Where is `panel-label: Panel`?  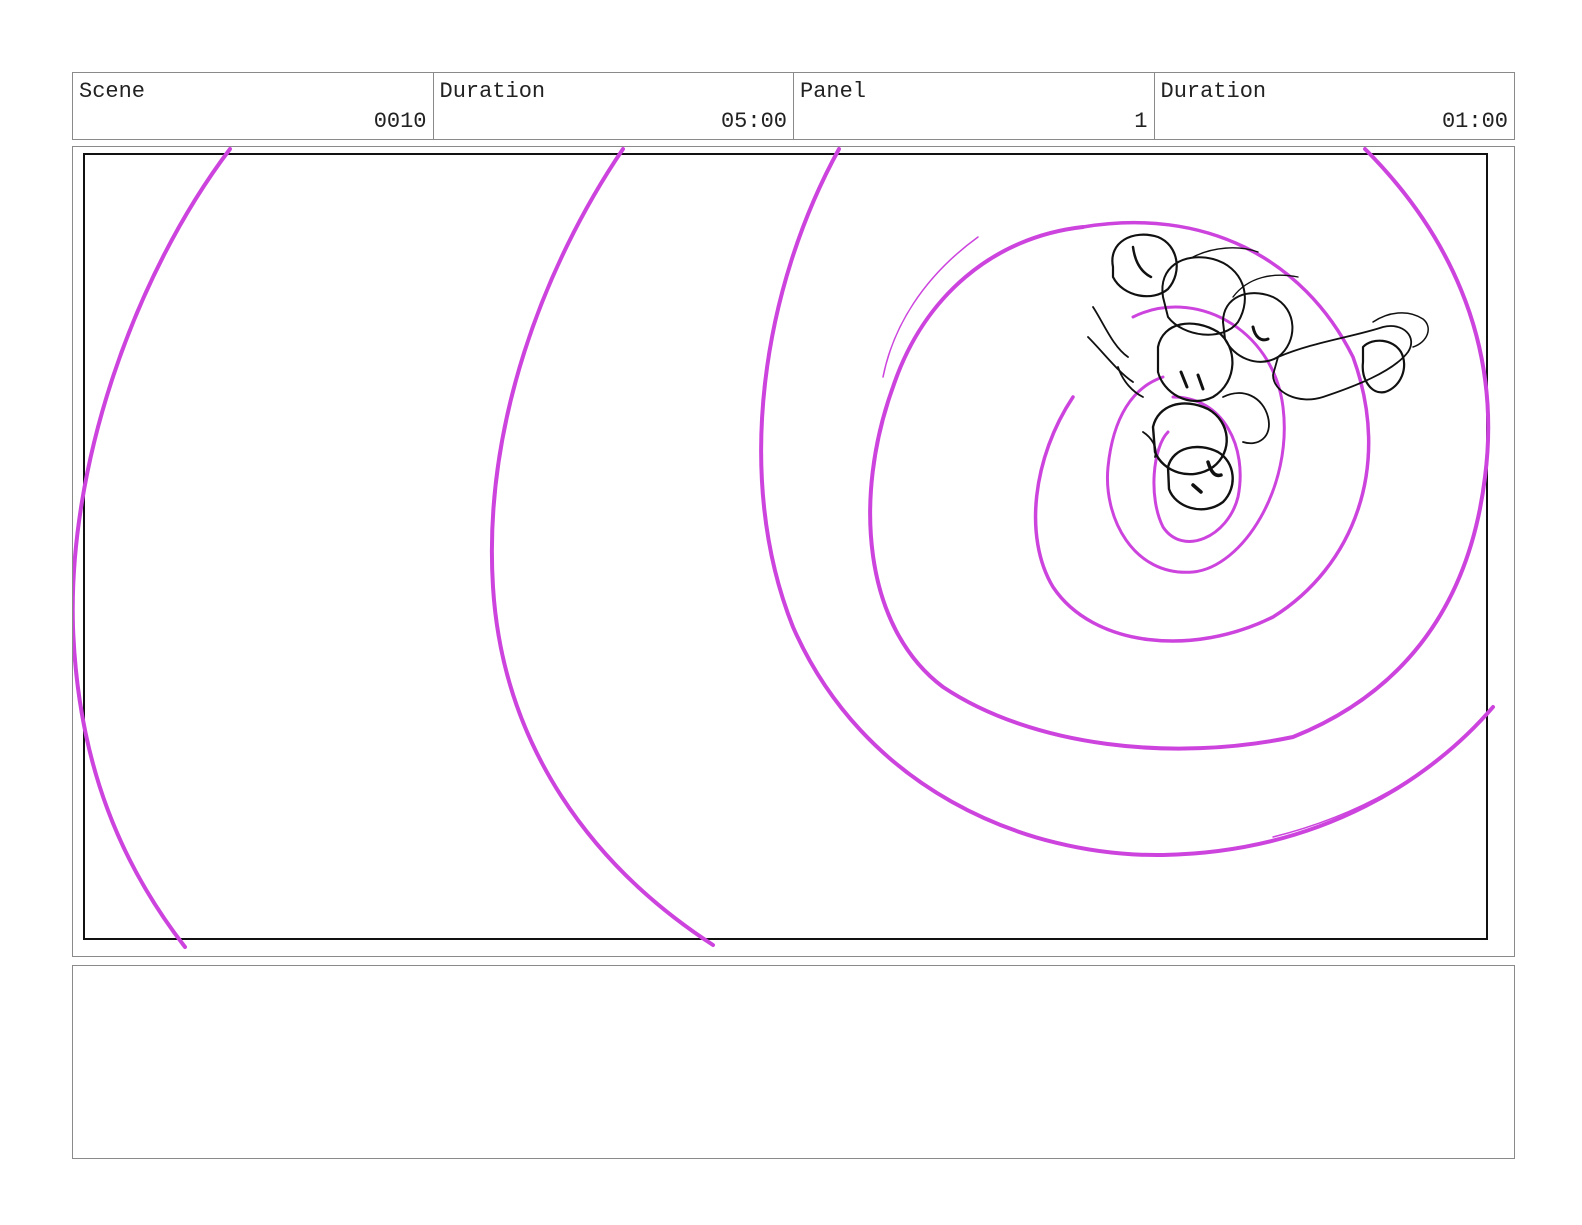
panel-label: Panel is located at coordinates (833, 91).